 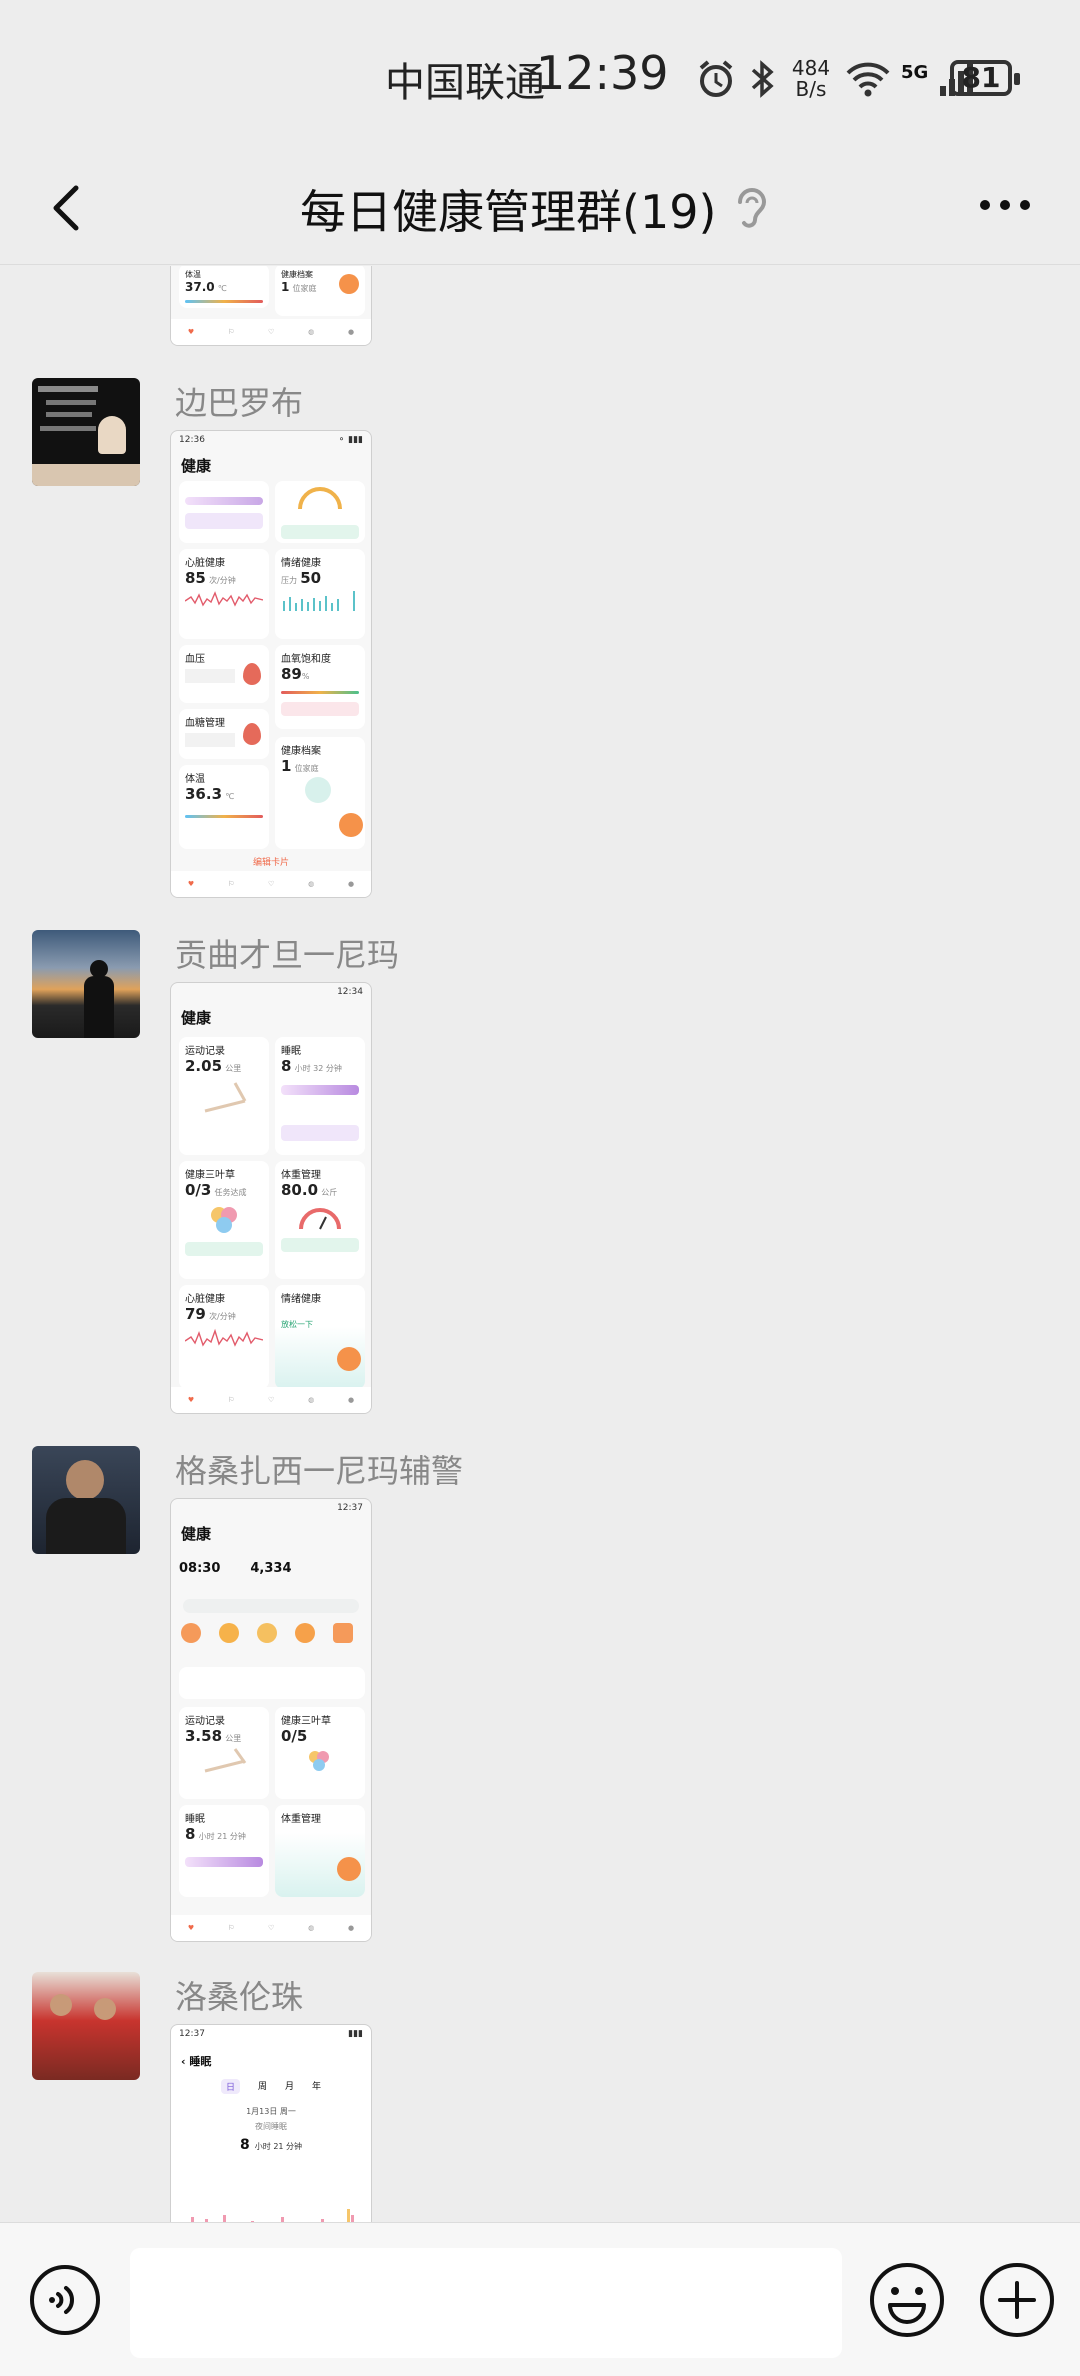 I want to click on card-mood: 情绪健康 放松一下, so click(x=320, y=1337).